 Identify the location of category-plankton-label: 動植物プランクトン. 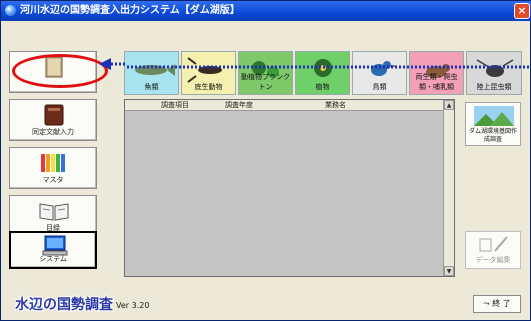
(265, 82).